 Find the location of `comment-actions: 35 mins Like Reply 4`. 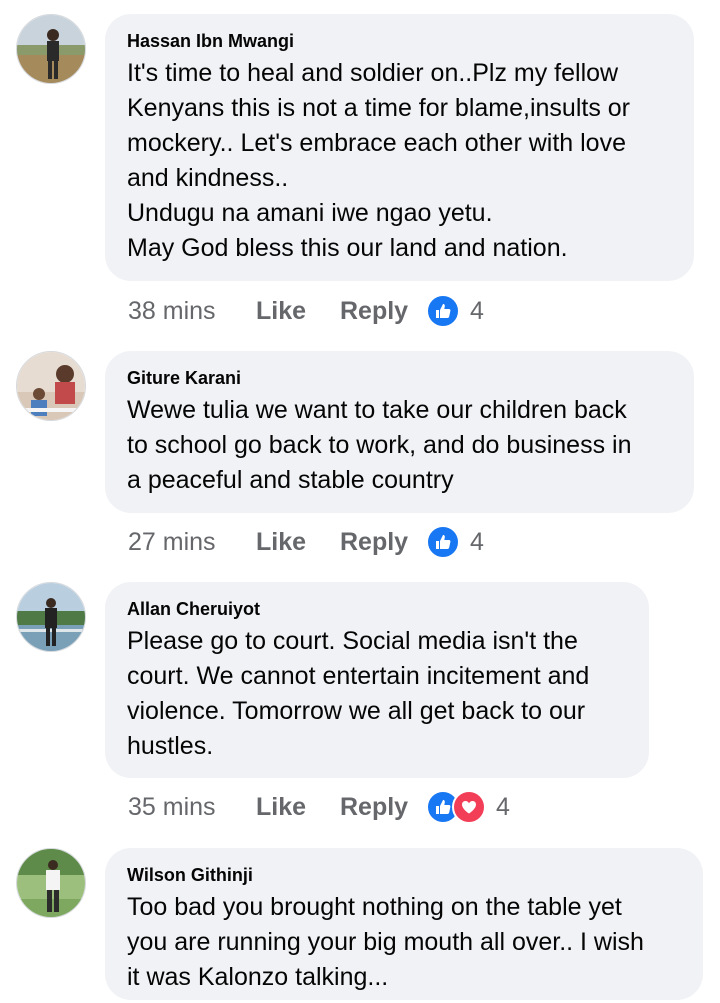

comment-actions: 35 mins Like Reply 4 is located at coordinates (319, 807).